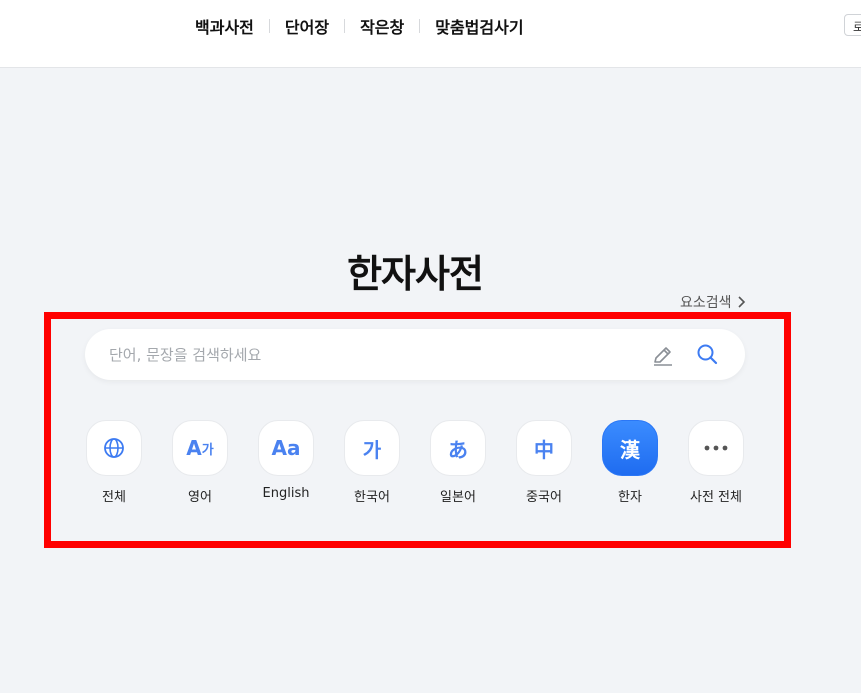 The height and width of the screenshot is (693, 861). What do you see at coordinates (114, 448) in the screenshot?
I see `globe-icon` at bounding box center [114, 448].